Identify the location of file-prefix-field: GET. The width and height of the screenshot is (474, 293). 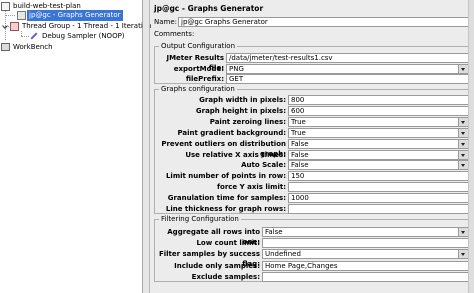
(347, 79).